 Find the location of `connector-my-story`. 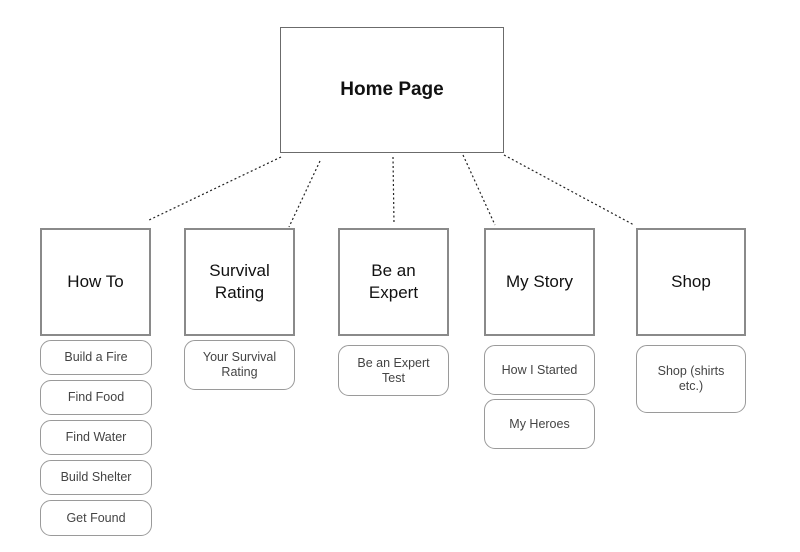

connector-my-story is located at coordinates (479, 190).